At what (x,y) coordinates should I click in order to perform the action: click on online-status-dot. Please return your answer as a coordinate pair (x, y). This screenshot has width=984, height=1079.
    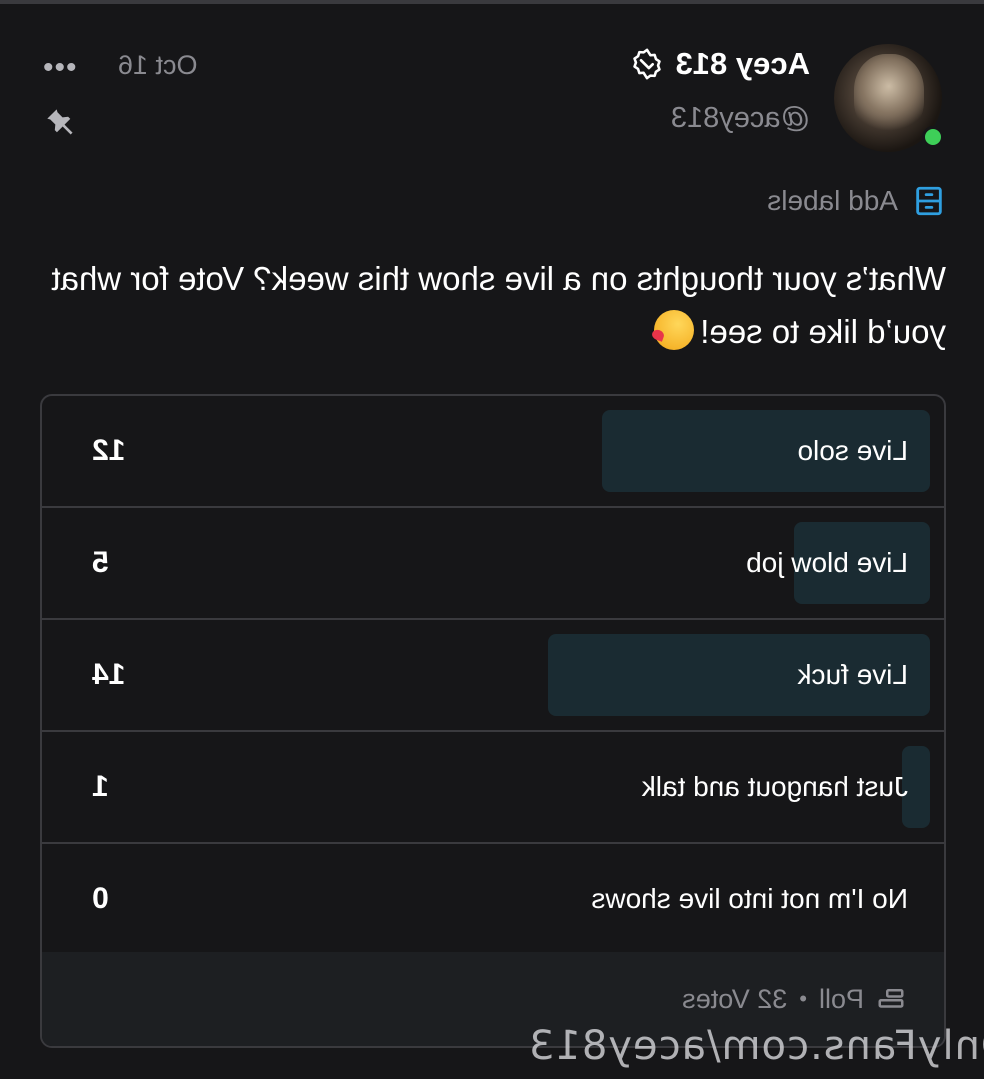
    Looking at the image, I should click on (933, 137).